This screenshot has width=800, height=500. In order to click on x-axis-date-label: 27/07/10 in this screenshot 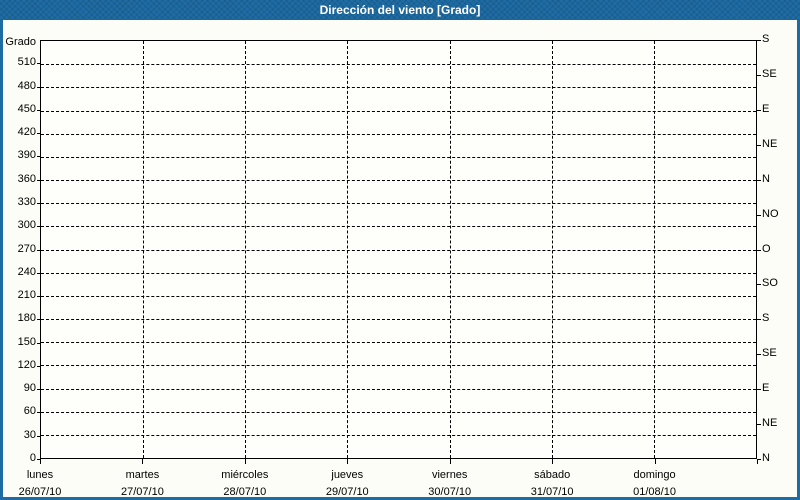, I will do `click(142, 492)`.